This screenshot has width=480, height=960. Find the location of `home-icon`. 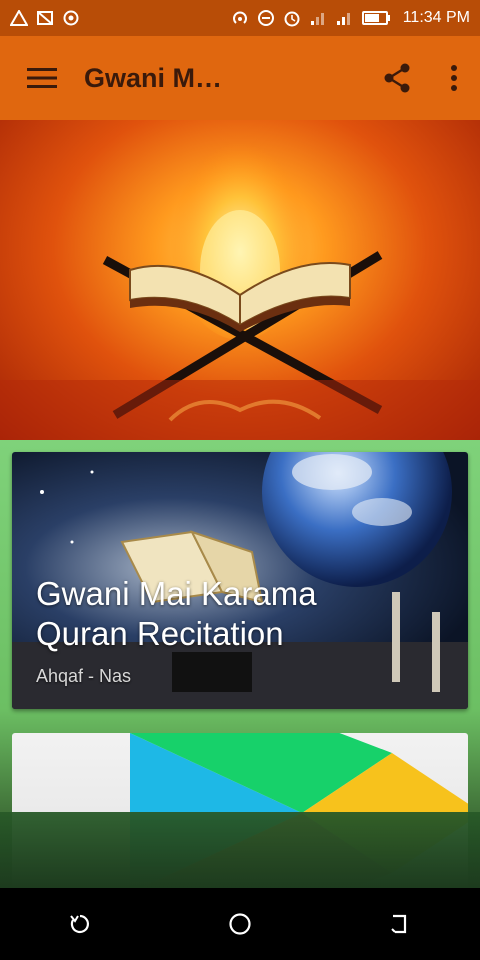

home-icon is located at coordinates (240, 924).